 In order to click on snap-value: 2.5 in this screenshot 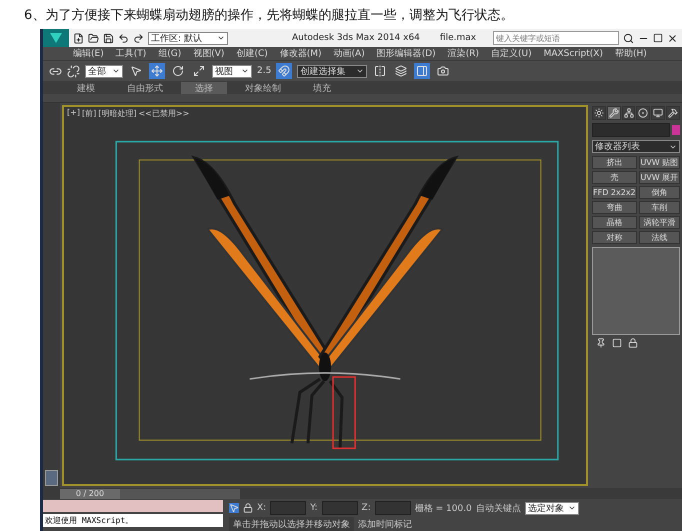, I will do `click(264, 71)`.